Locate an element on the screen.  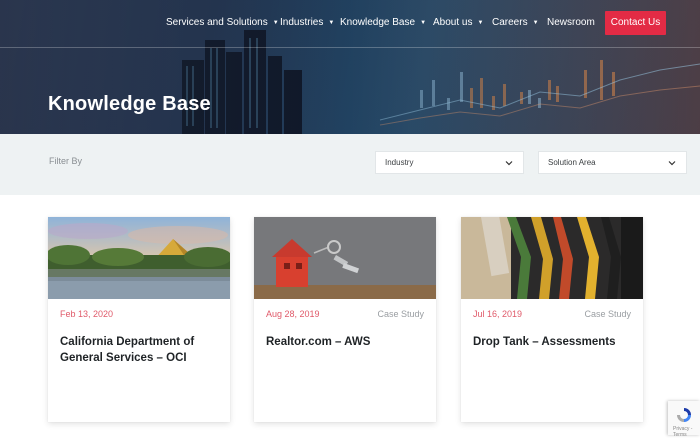
card-image-fuel-nozzles is located at coordinates (552, 258).